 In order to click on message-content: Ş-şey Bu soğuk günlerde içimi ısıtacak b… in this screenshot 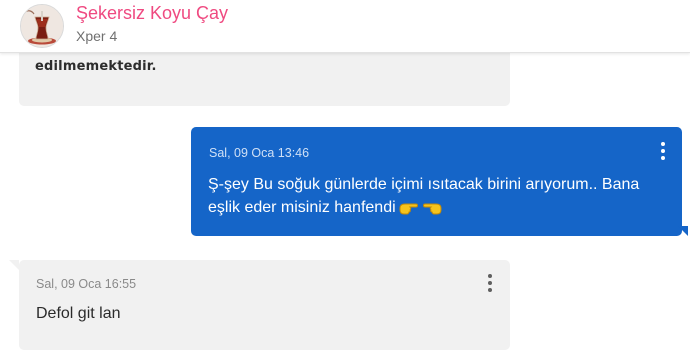, I will do `click(435, 197)`.